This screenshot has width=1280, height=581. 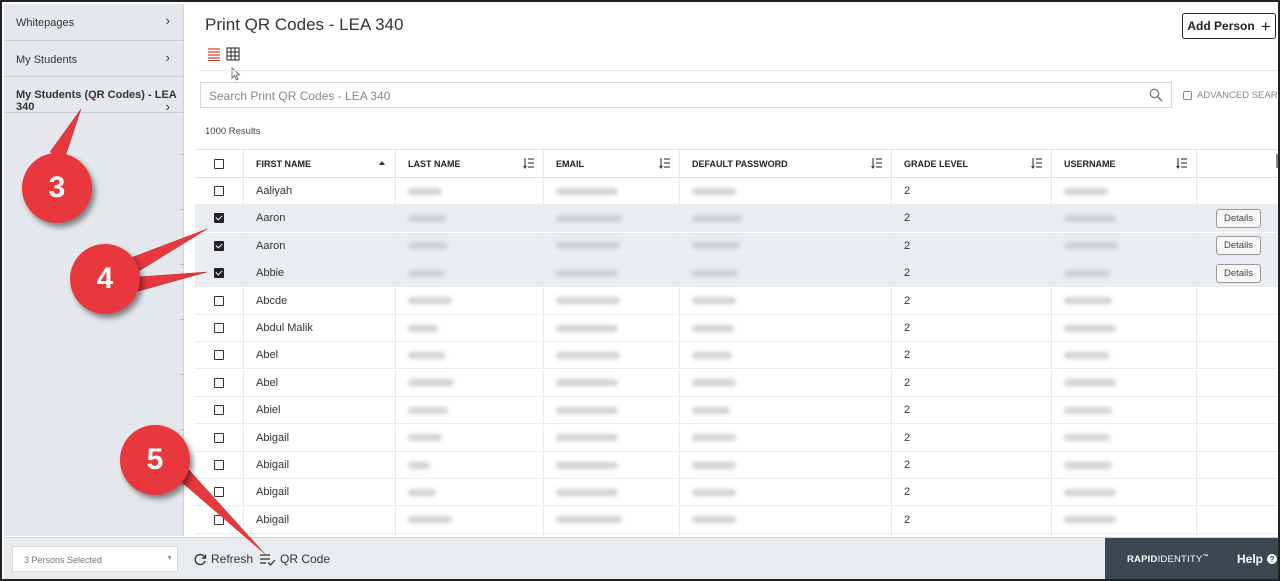 I want to click on help-label: Help, so click(x=1250, y=559).